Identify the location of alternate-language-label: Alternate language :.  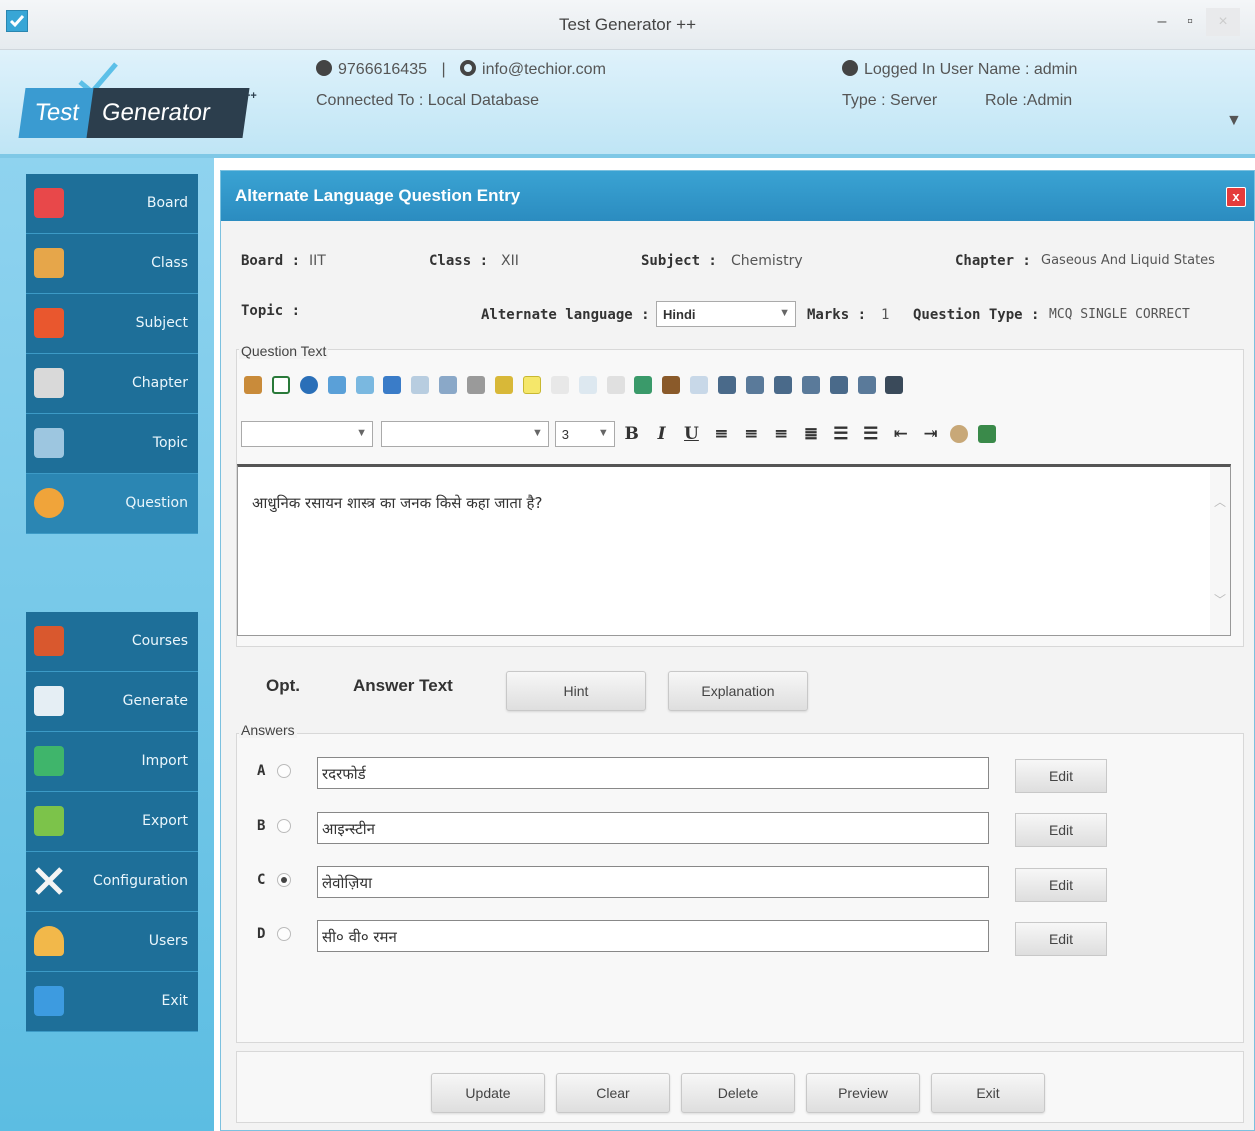
(565, 315).